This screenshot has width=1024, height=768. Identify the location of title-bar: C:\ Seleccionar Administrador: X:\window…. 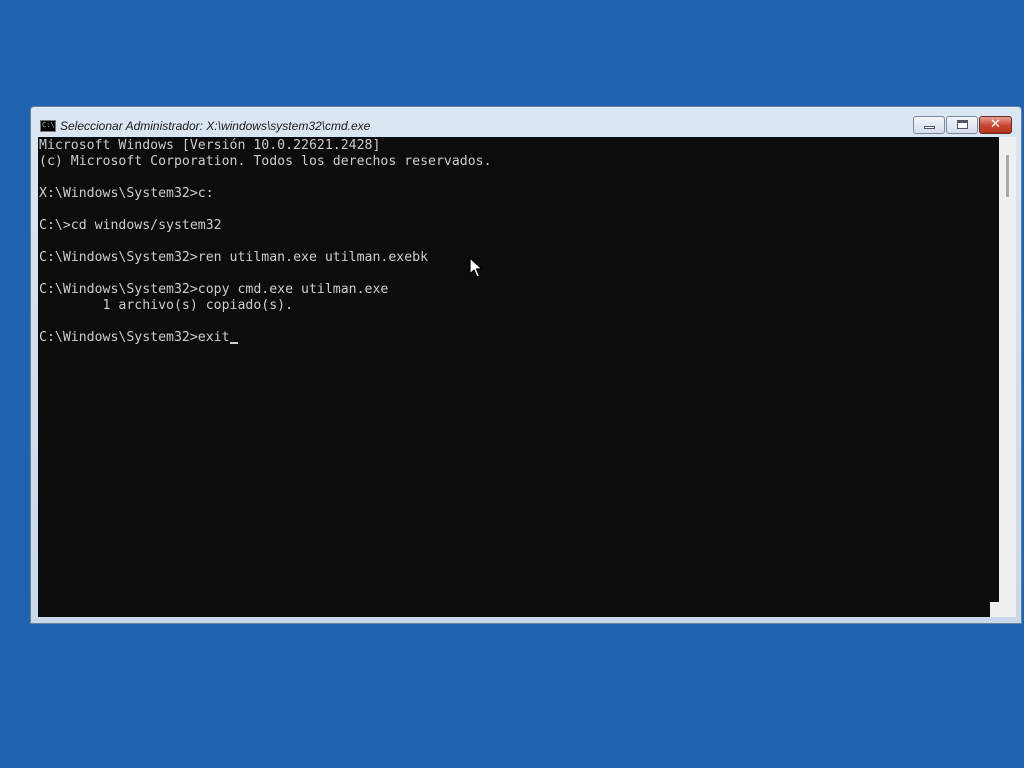
(526, 122).